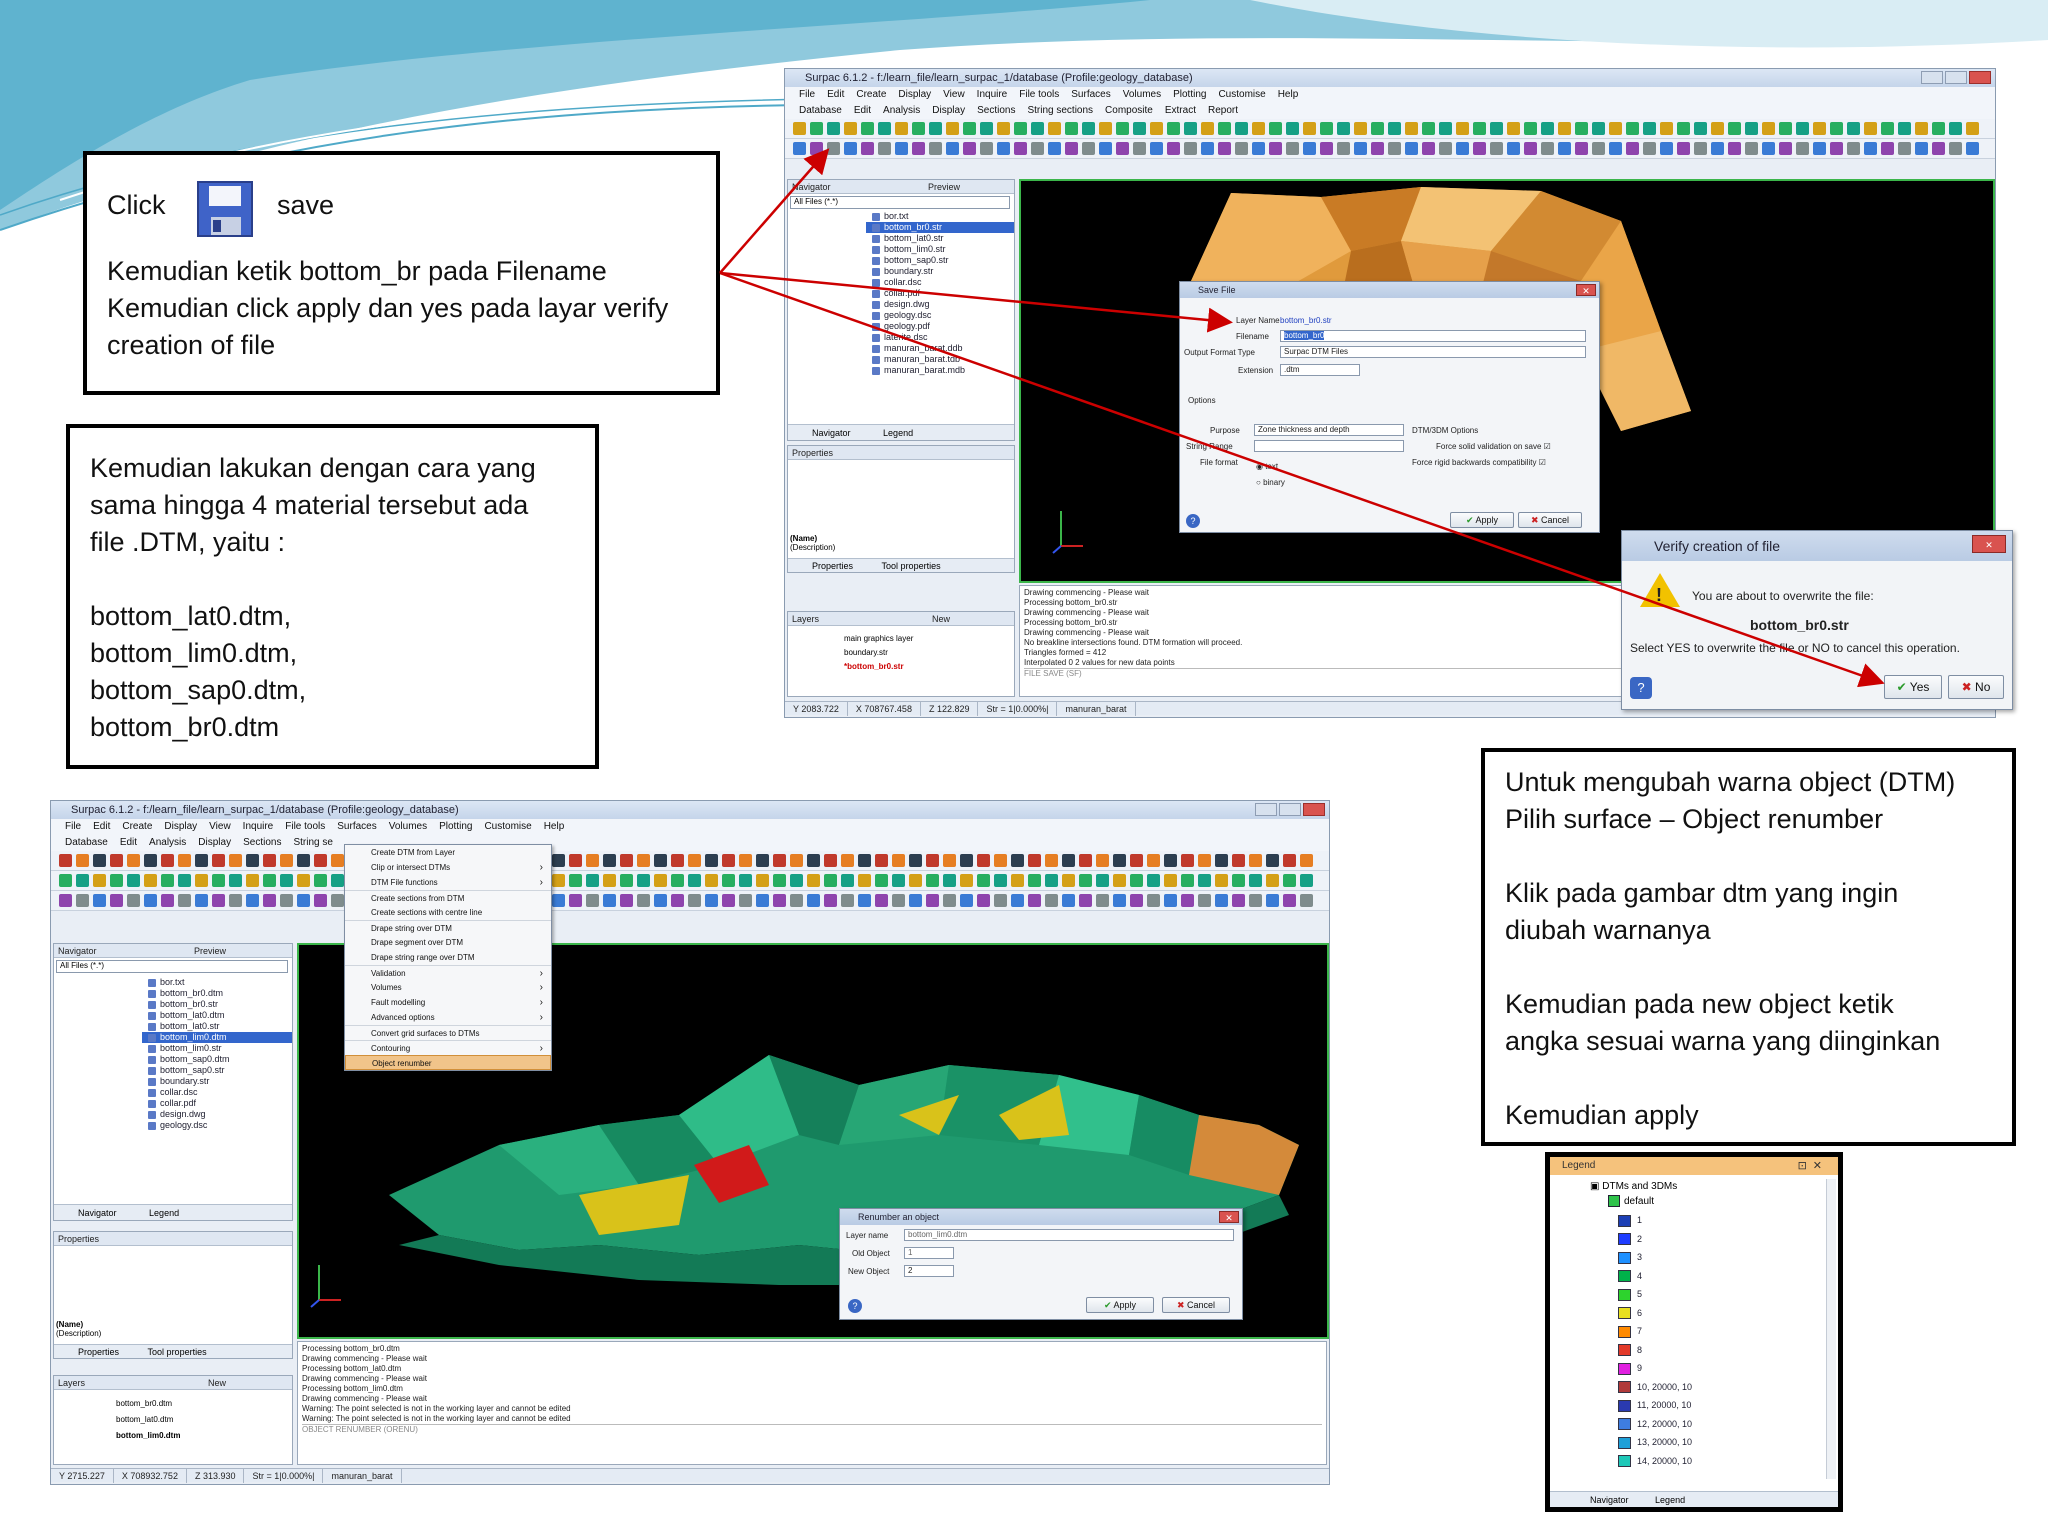 This screenshot has height=1536, width=2048. Describe the element at coordinates (774, 211) in the screenshot. I see `arrow-to-save-toolbar` at that location.